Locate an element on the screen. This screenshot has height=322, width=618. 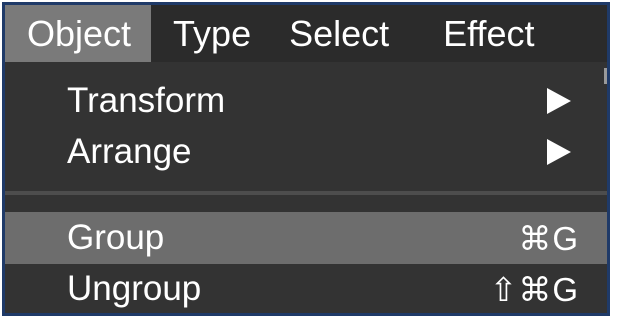
menu-separator is located at coordinates (306, 193).